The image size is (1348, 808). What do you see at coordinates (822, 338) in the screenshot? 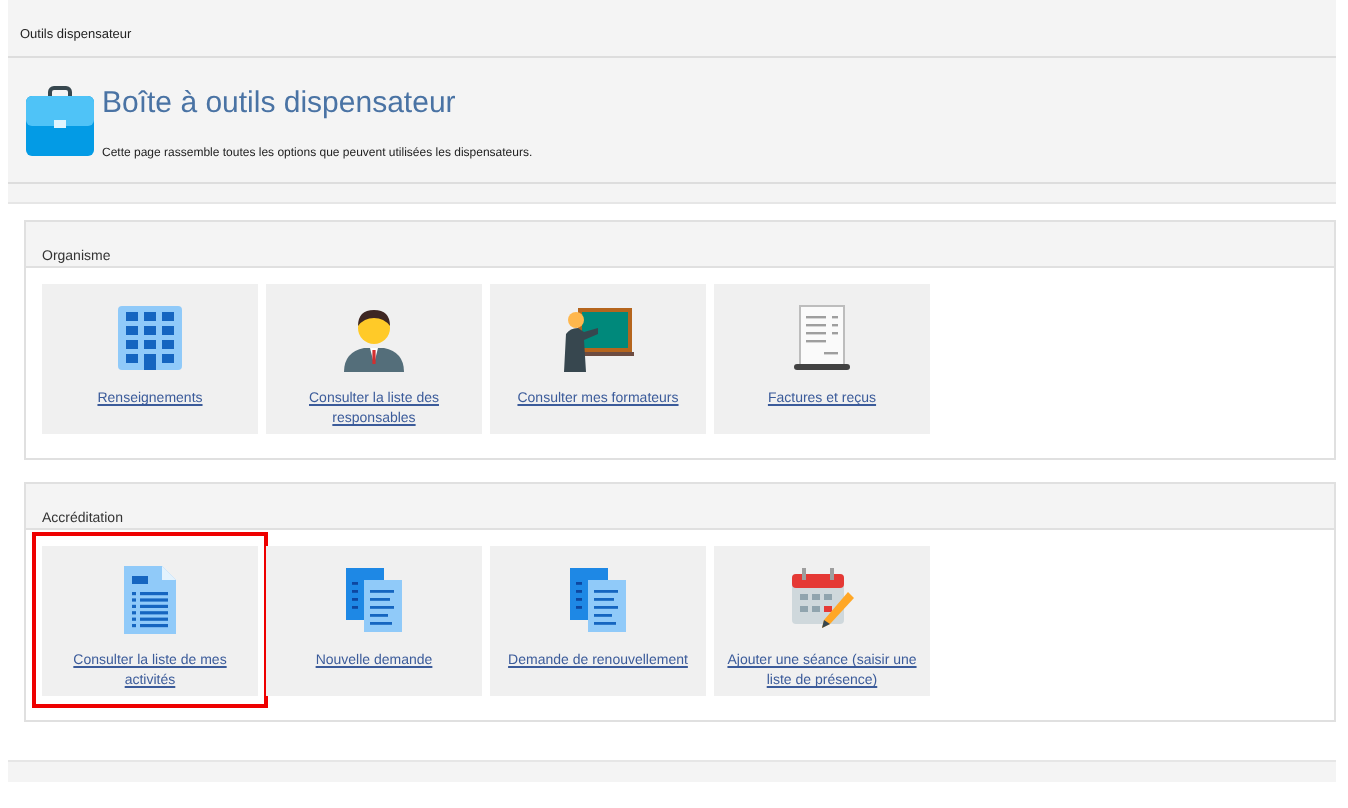
I see `receipt-icon` at bounding box center [822, 338].